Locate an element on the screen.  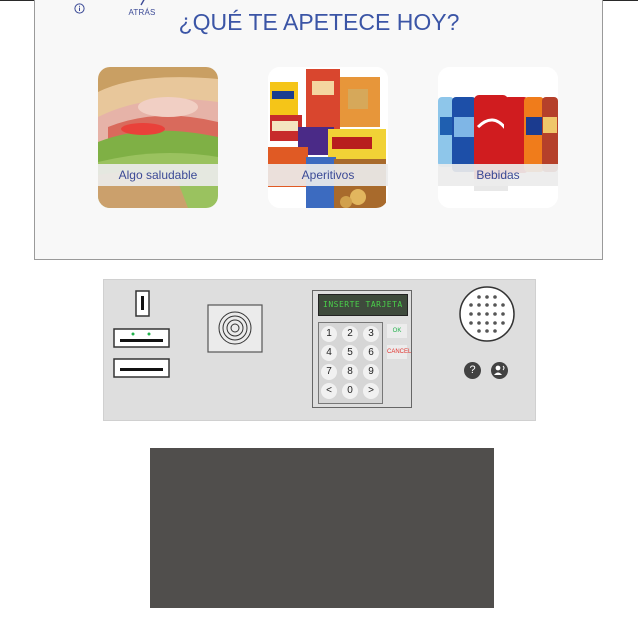
key-forward: > is located at coordinates (371, 391).